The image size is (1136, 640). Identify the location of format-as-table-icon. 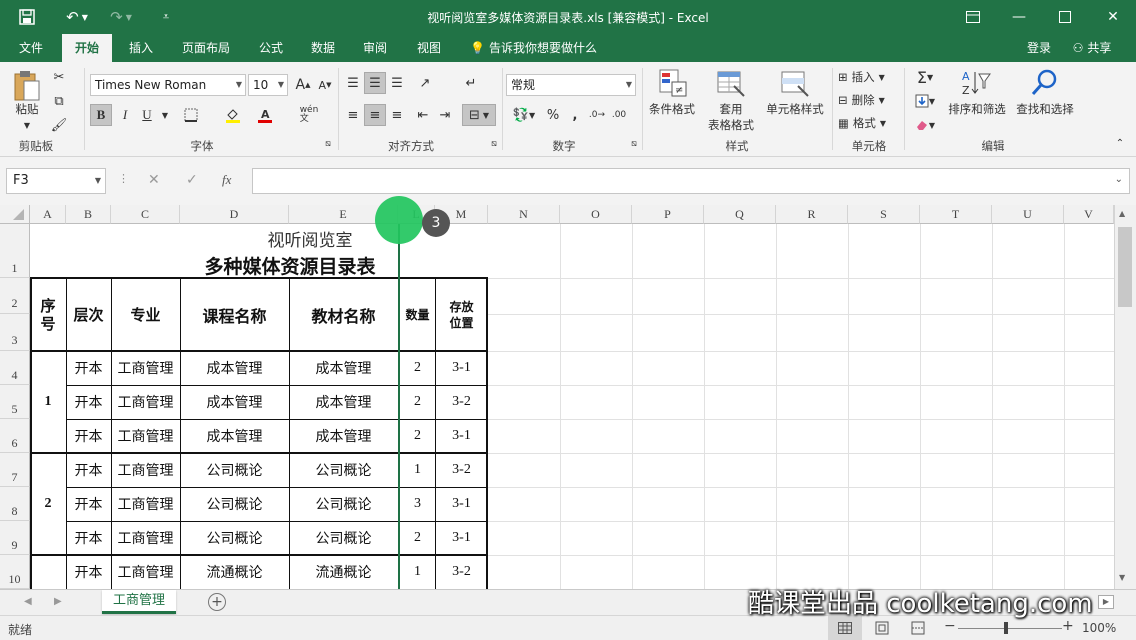
(731, 83).